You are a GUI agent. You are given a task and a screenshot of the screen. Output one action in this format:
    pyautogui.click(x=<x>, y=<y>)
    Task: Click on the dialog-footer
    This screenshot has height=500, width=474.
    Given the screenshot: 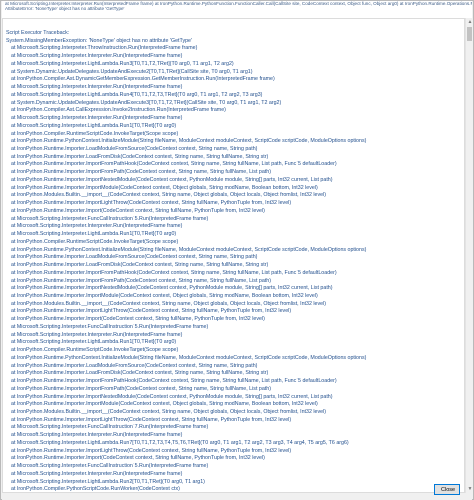 What is the action you would take?
    pyautogui.click(x=237, y=496)
    